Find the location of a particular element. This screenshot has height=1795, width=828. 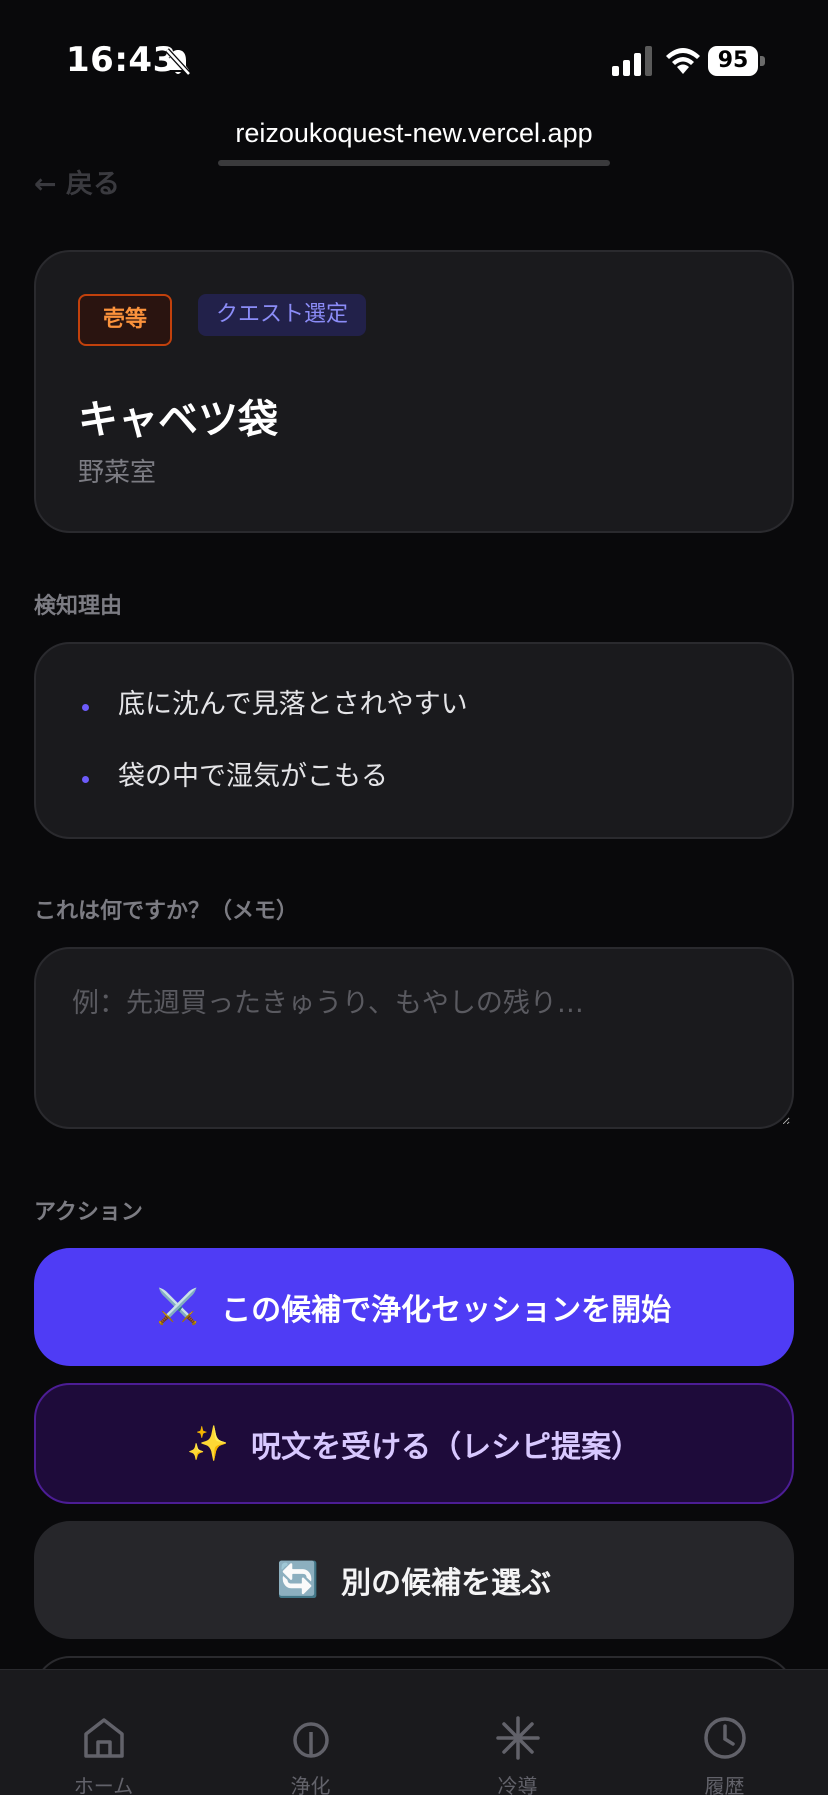

memo-textarea is located at coordinates (414, 1038).